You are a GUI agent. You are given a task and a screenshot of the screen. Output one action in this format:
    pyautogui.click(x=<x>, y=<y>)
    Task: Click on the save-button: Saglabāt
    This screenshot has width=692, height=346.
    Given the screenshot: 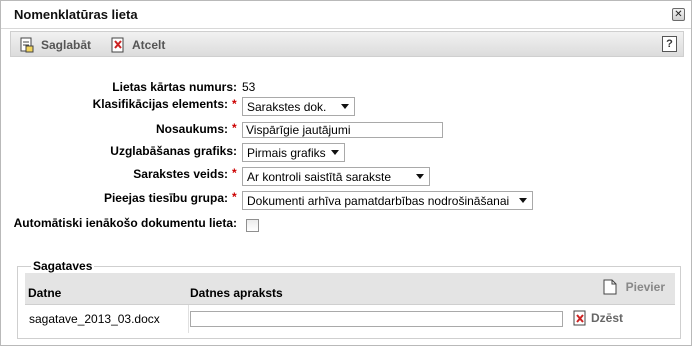 What is the action you would take?
    pyautogui.click(x=55, y=44)
    